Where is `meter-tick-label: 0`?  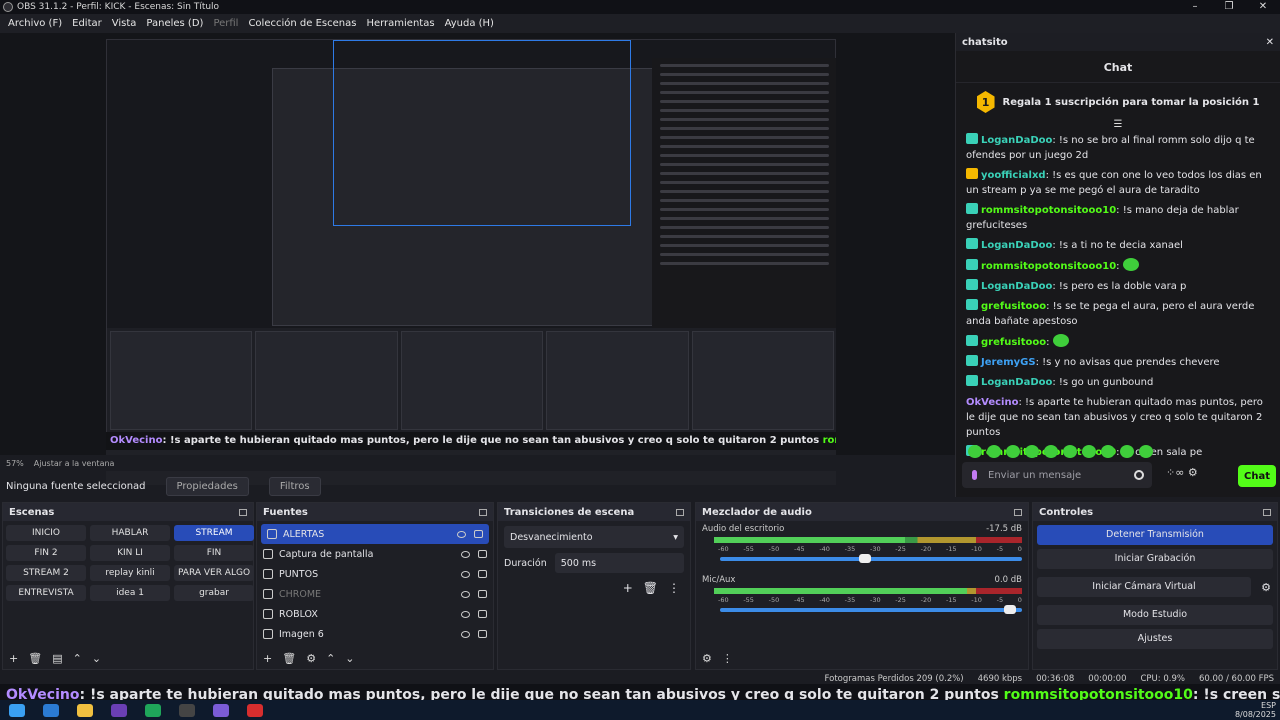 meter-tick-label: 0 is located at coordinates (1019, 600).